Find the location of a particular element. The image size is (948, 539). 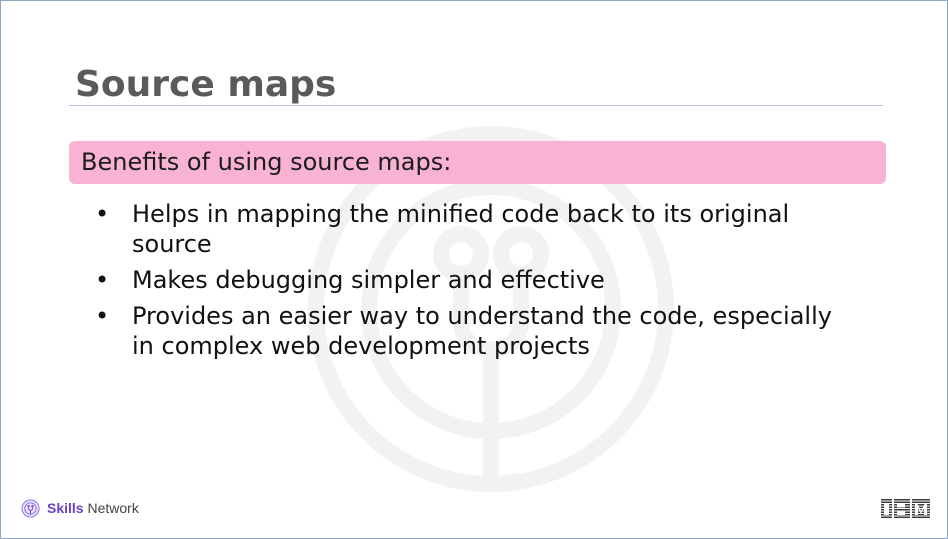

bullet-text: Makes debugging simpler and effective is located at coordinates (368, 280).